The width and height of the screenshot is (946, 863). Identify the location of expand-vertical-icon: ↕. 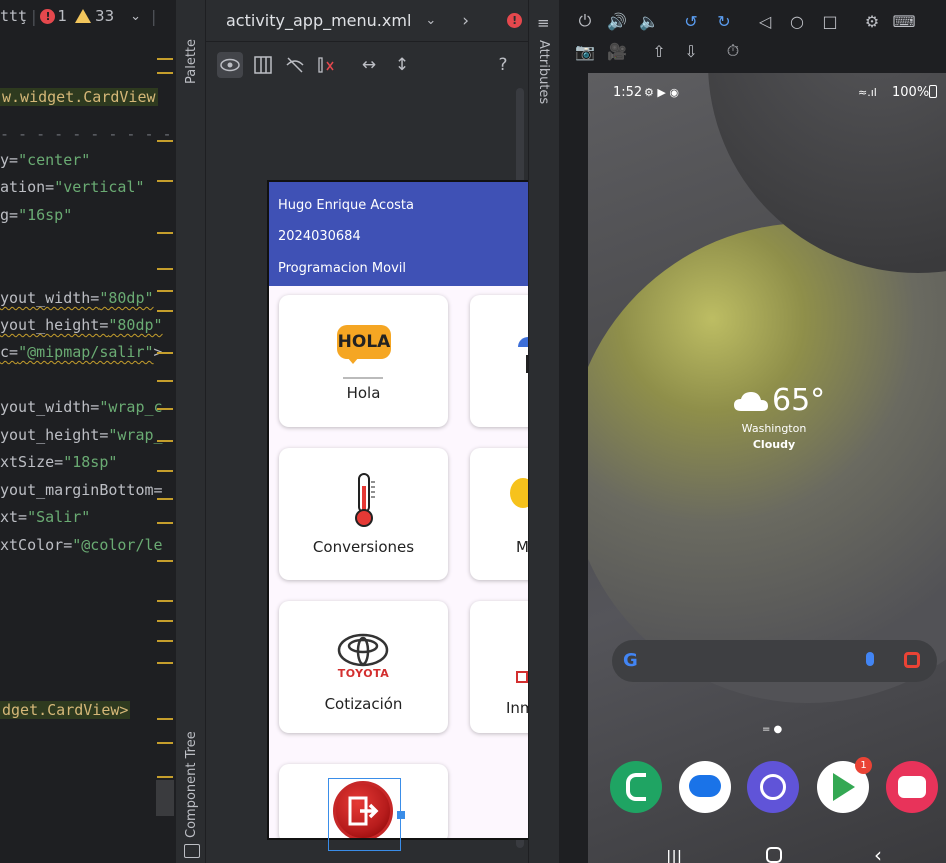
(402, 65).